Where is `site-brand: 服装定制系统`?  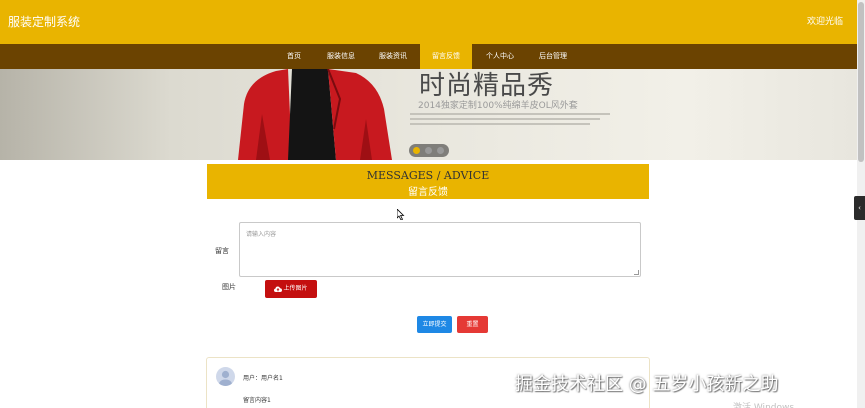
site-brand: 服装定制系统 is located at coordinates (44, 21).